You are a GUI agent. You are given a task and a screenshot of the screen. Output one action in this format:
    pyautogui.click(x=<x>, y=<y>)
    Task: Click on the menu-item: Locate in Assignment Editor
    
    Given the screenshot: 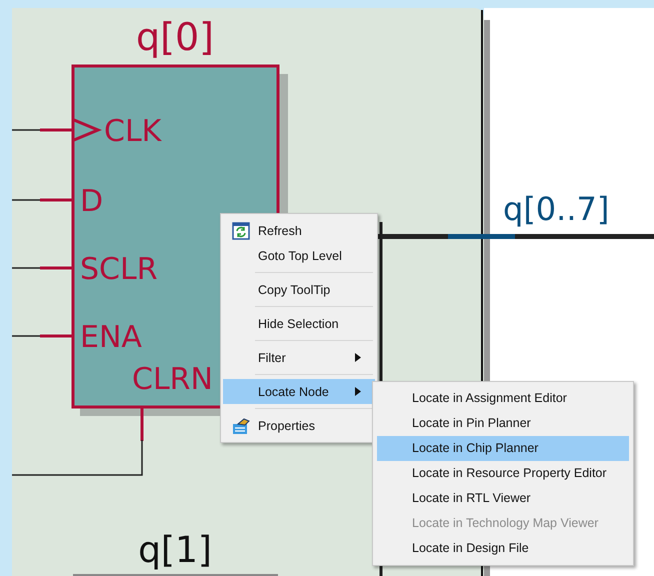 What is the action you would take?
    pyautogui.click(x=503, y=398)
    